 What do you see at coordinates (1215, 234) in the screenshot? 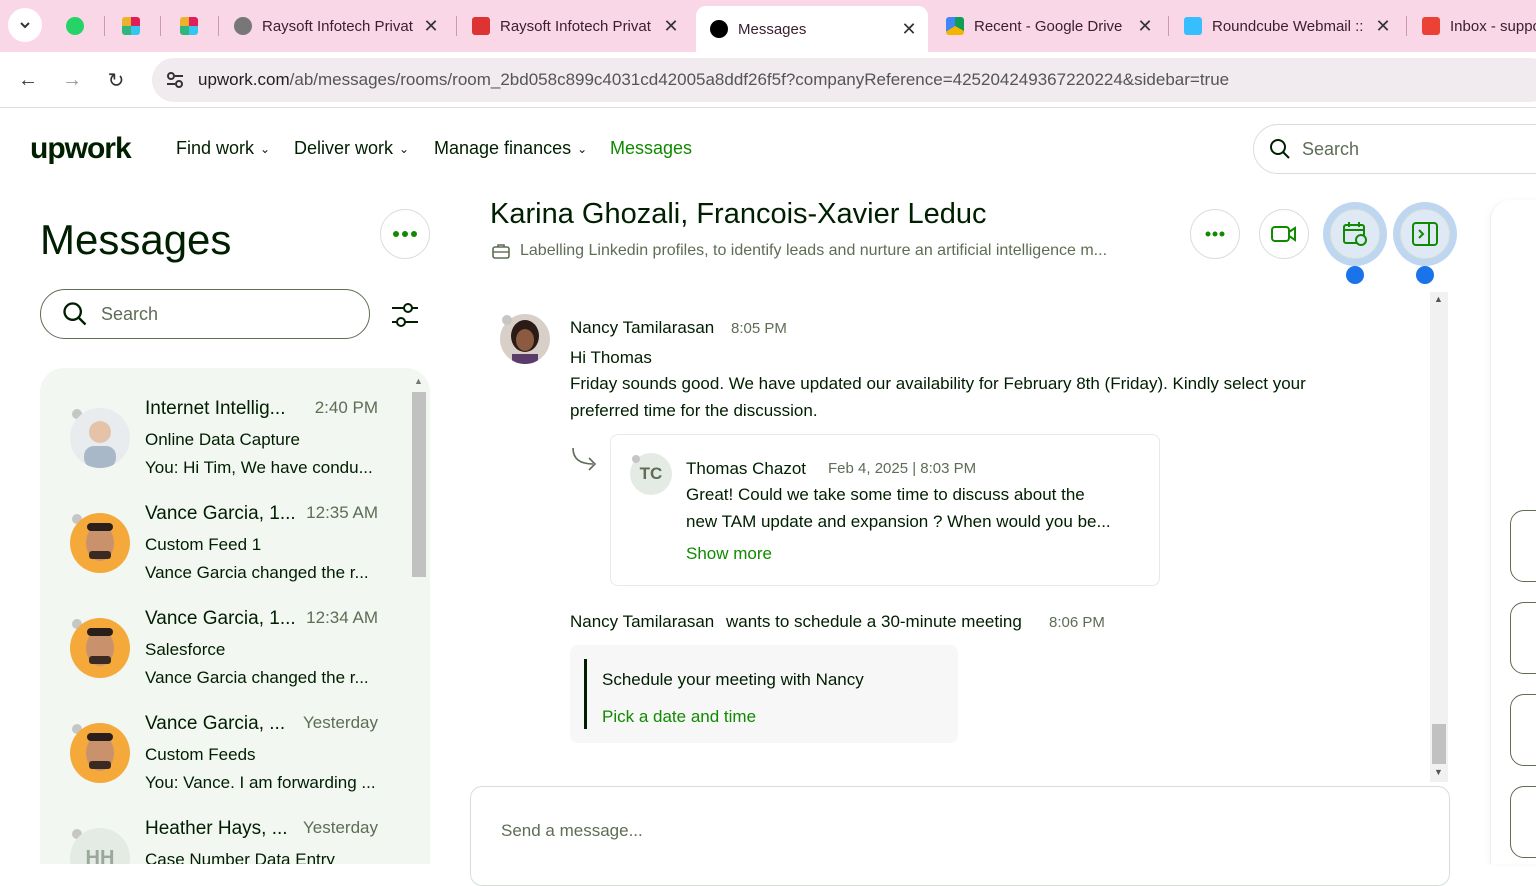
I see `conversation-more-button` at bounding box center [1215, 234].